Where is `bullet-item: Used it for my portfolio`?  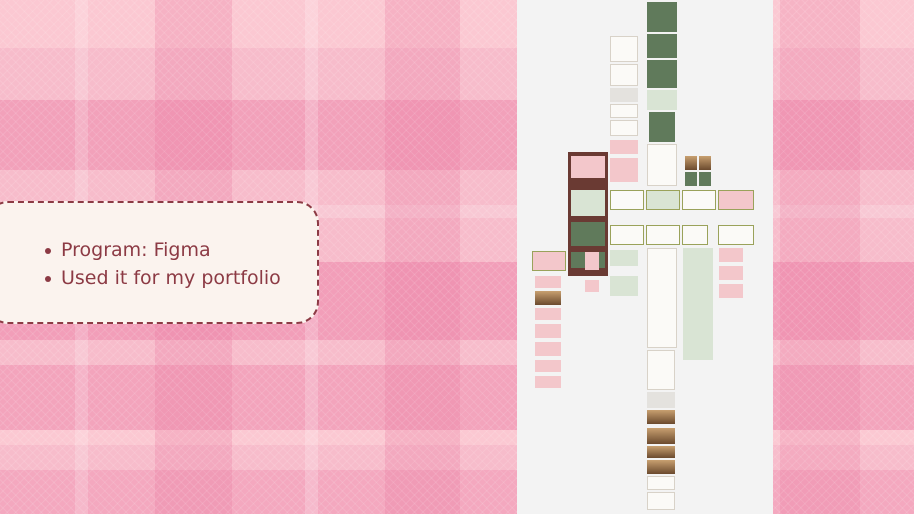 bullet-item: Used it for my portfolio is located at coordinates (162, 278).